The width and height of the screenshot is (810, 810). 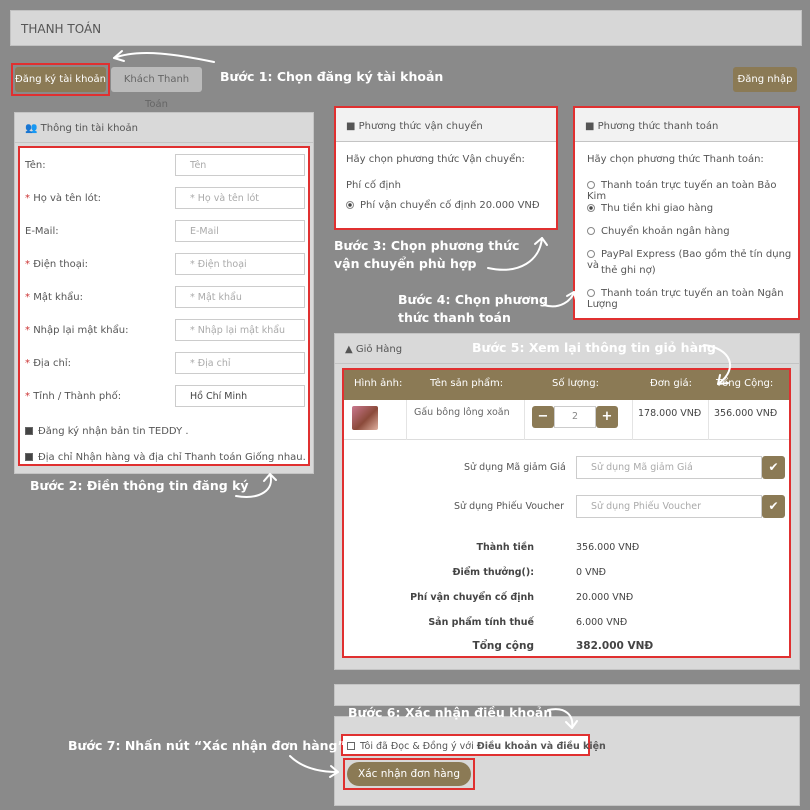 I want to click on summary-value: 20.000 VNĐ, so click(x=605, y=597).